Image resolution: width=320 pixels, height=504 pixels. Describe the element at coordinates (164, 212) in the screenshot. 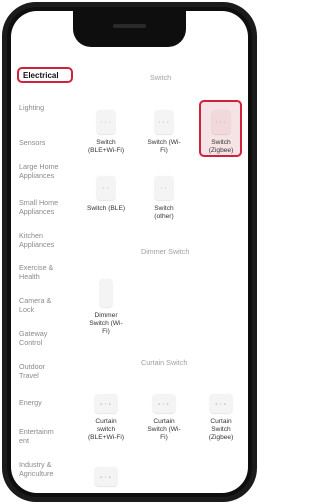

I see `device-label: Switch (other)` at that location.